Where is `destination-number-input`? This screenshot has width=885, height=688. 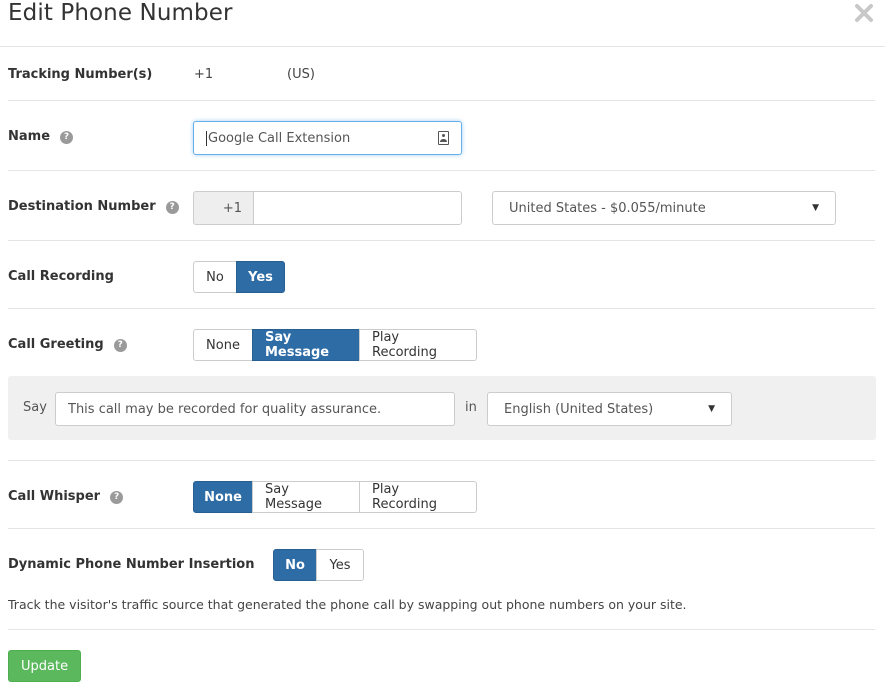 destination-number-input is located at coordinates (357, 208).